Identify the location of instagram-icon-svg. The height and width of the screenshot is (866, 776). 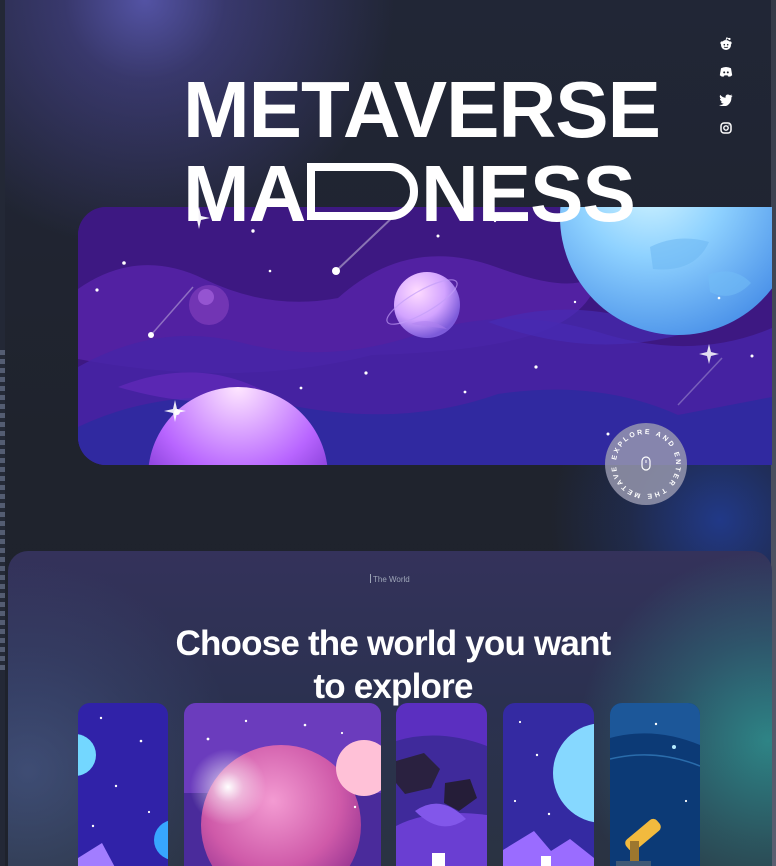
(726, 128).